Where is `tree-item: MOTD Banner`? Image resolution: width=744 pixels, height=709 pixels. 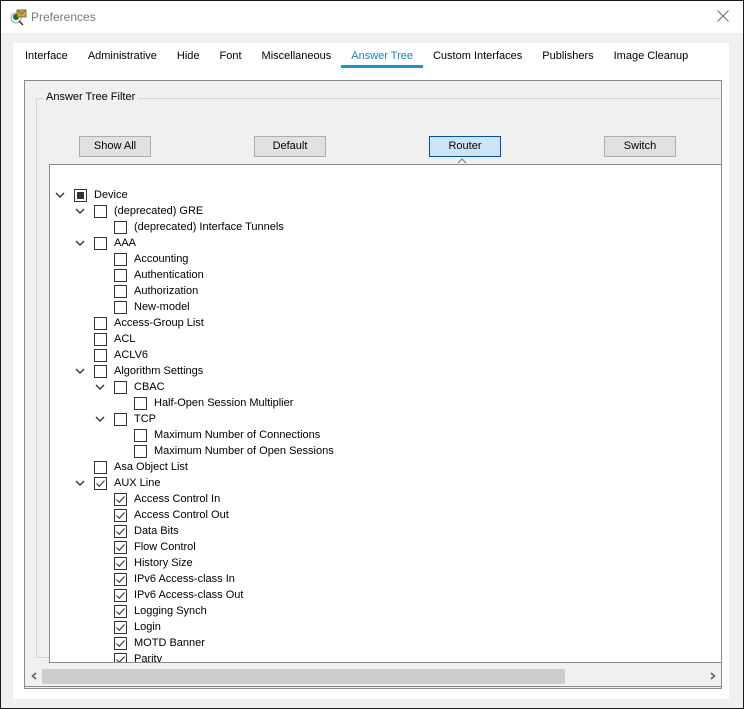
tree-item: MOTD Banner is located at coordinates (149, 643).